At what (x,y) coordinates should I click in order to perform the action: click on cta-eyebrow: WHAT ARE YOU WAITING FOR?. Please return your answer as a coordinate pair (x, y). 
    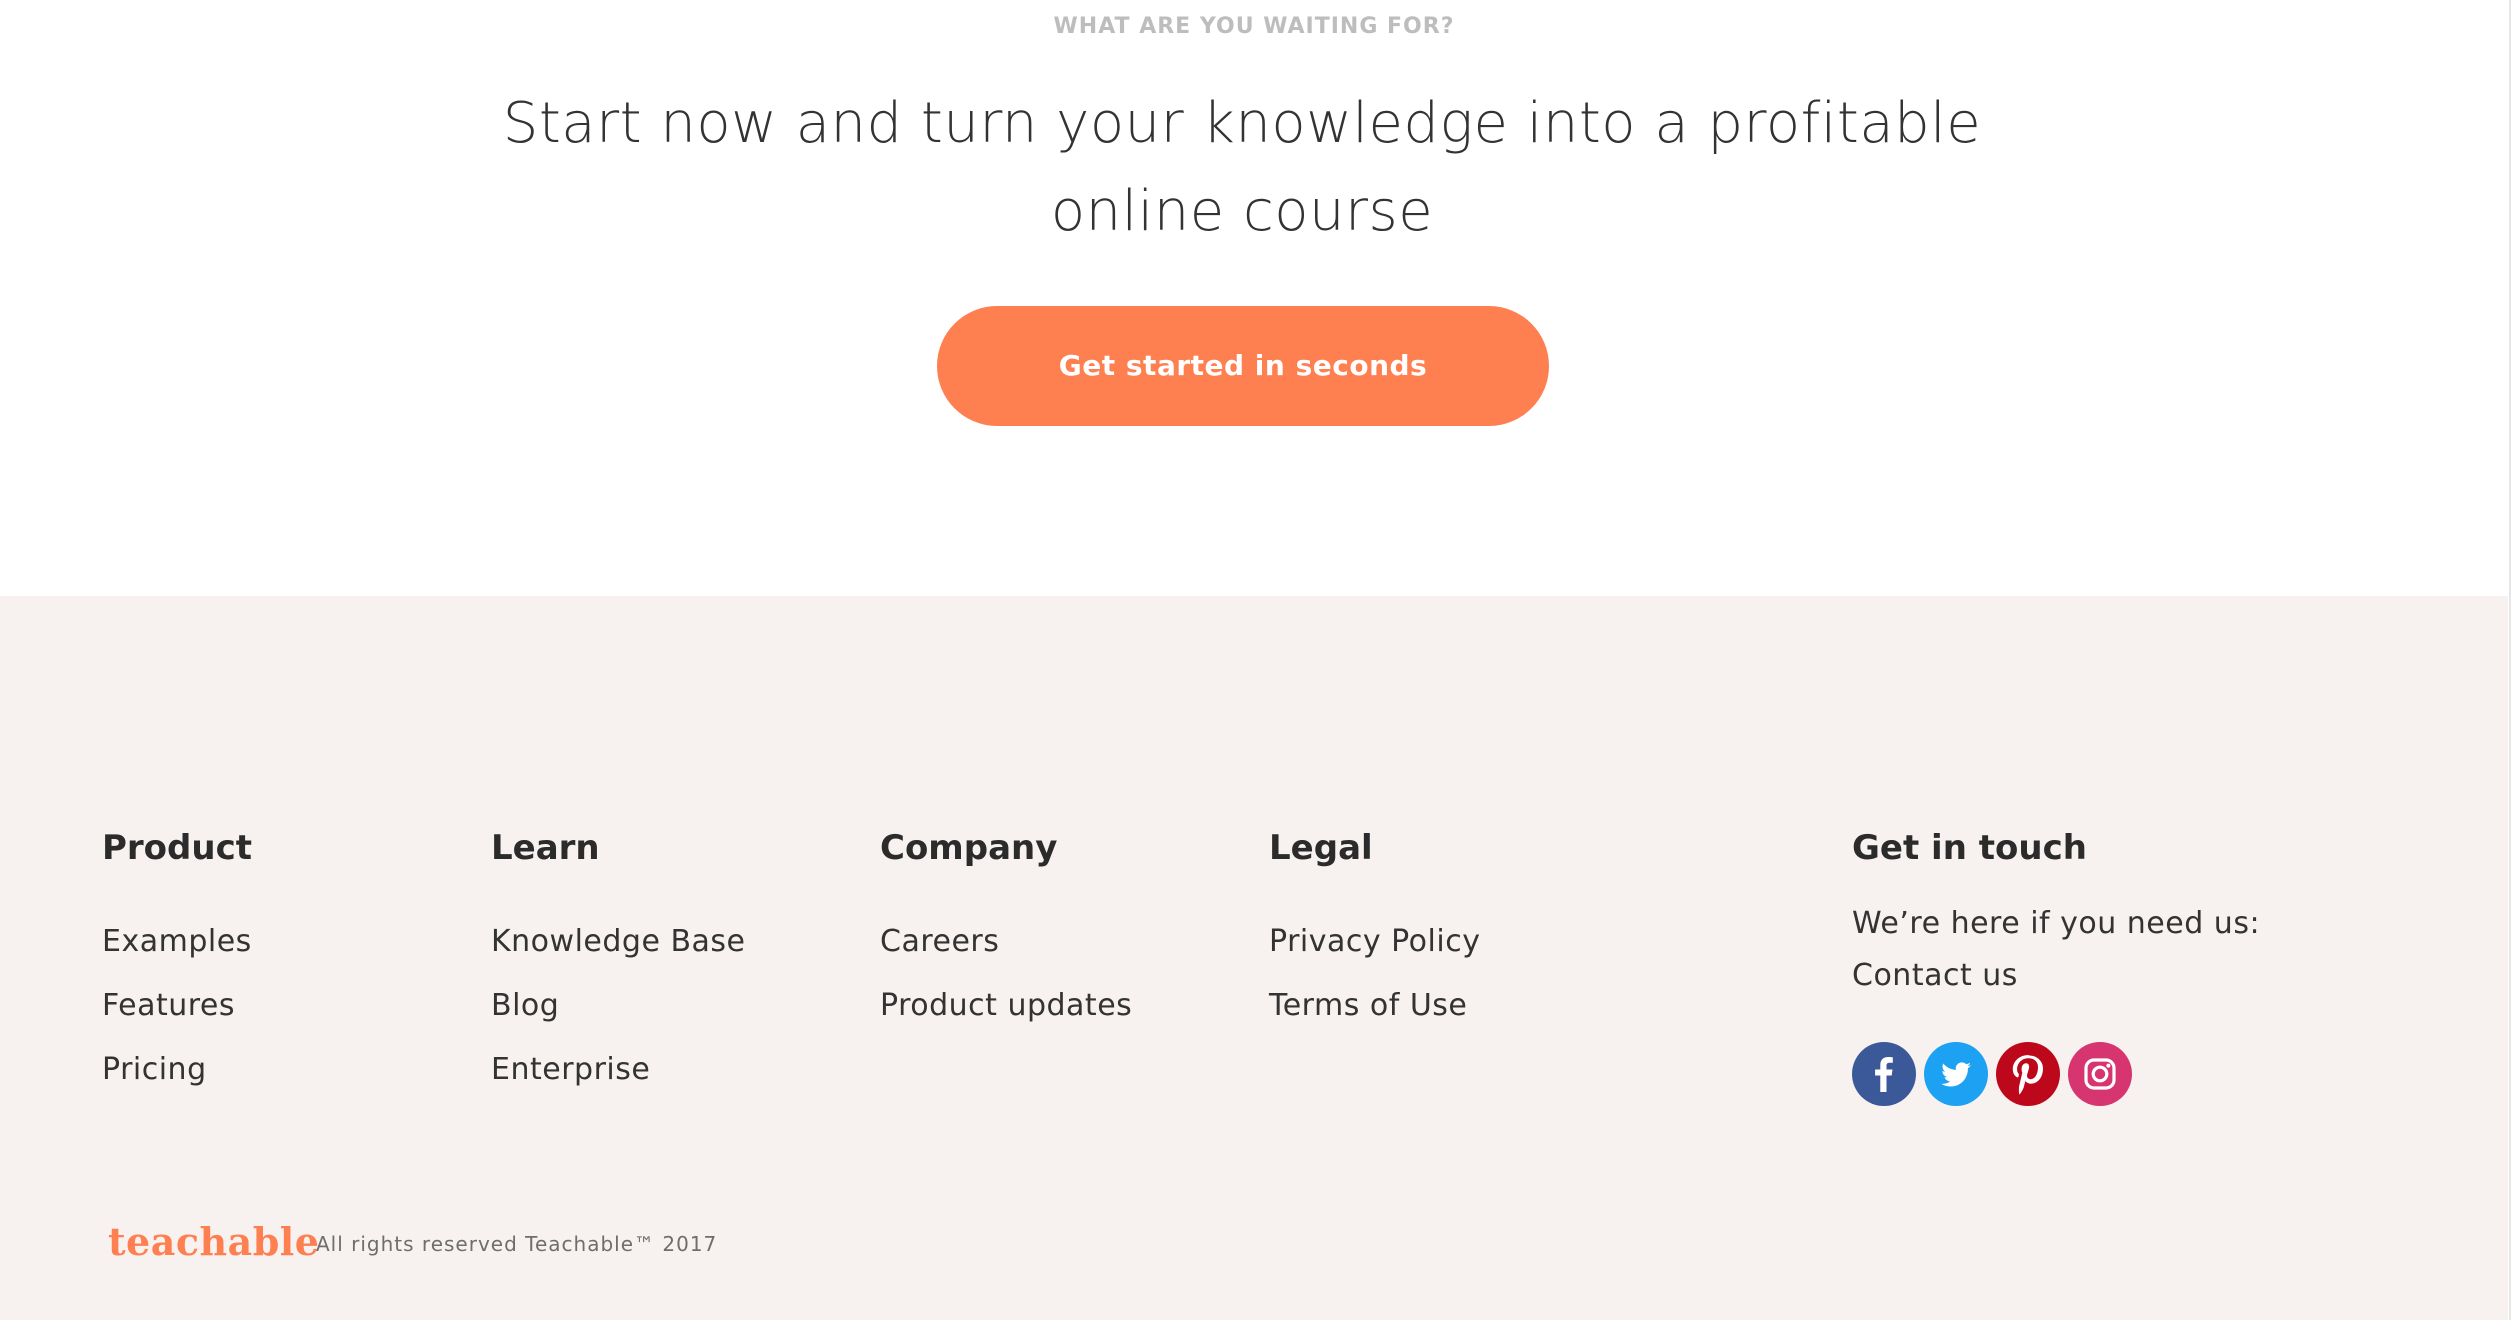
    Looking at the image, I should click on (1254, 26).